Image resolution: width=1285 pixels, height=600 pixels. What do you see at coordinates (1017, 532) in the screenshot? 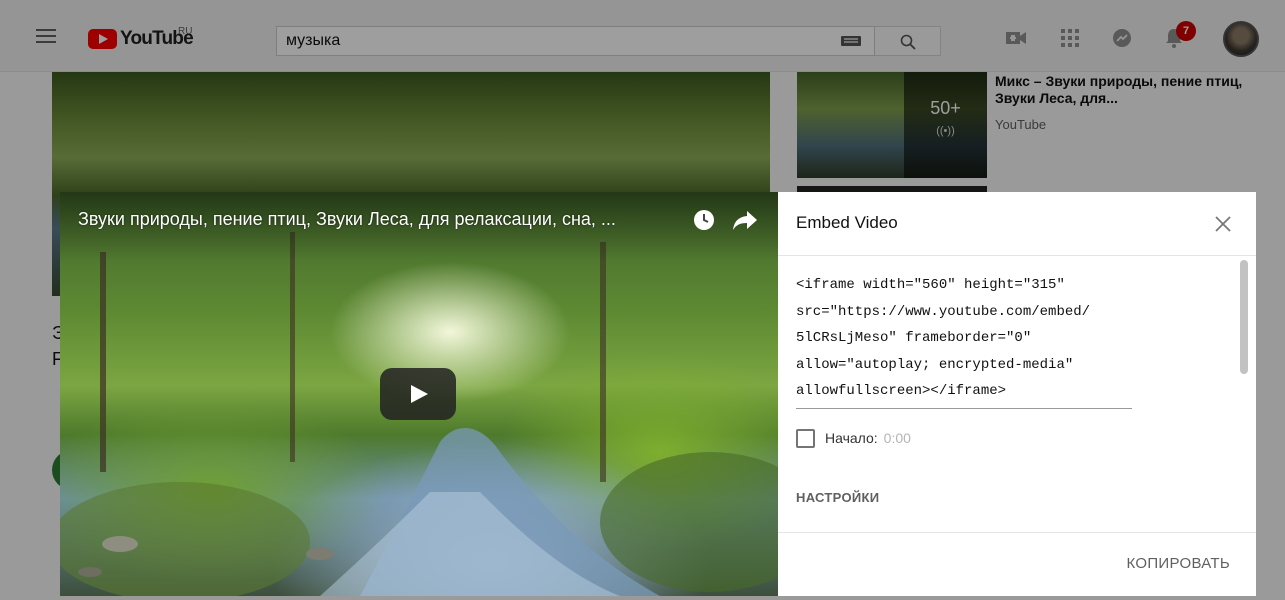
I see `divider` at bounding box center [1017, 532].